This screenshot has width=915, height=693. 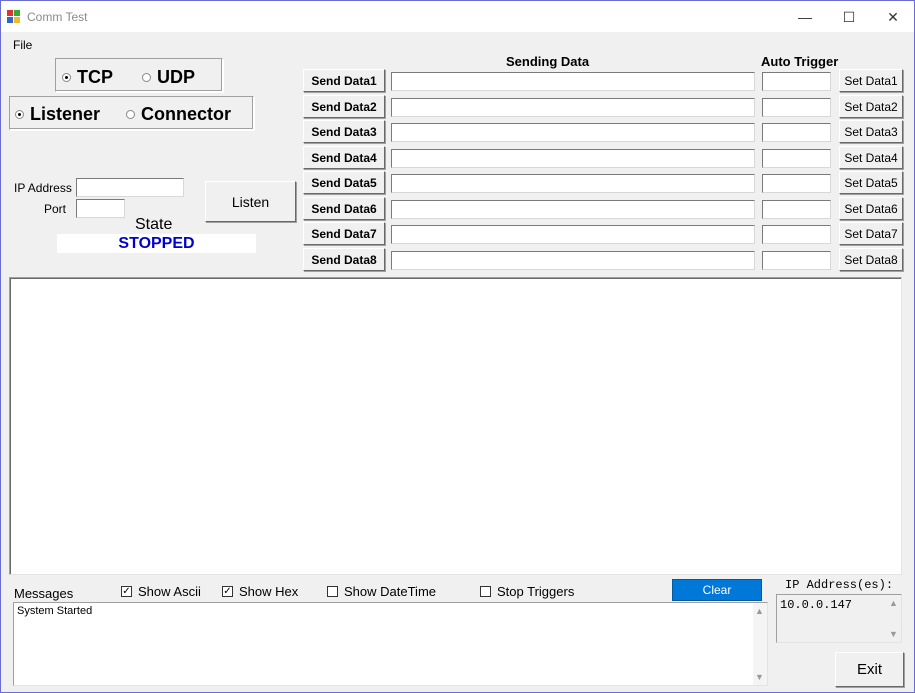 I want to click on set-data-8-button: Set Data8, so click(x=871, y=259).